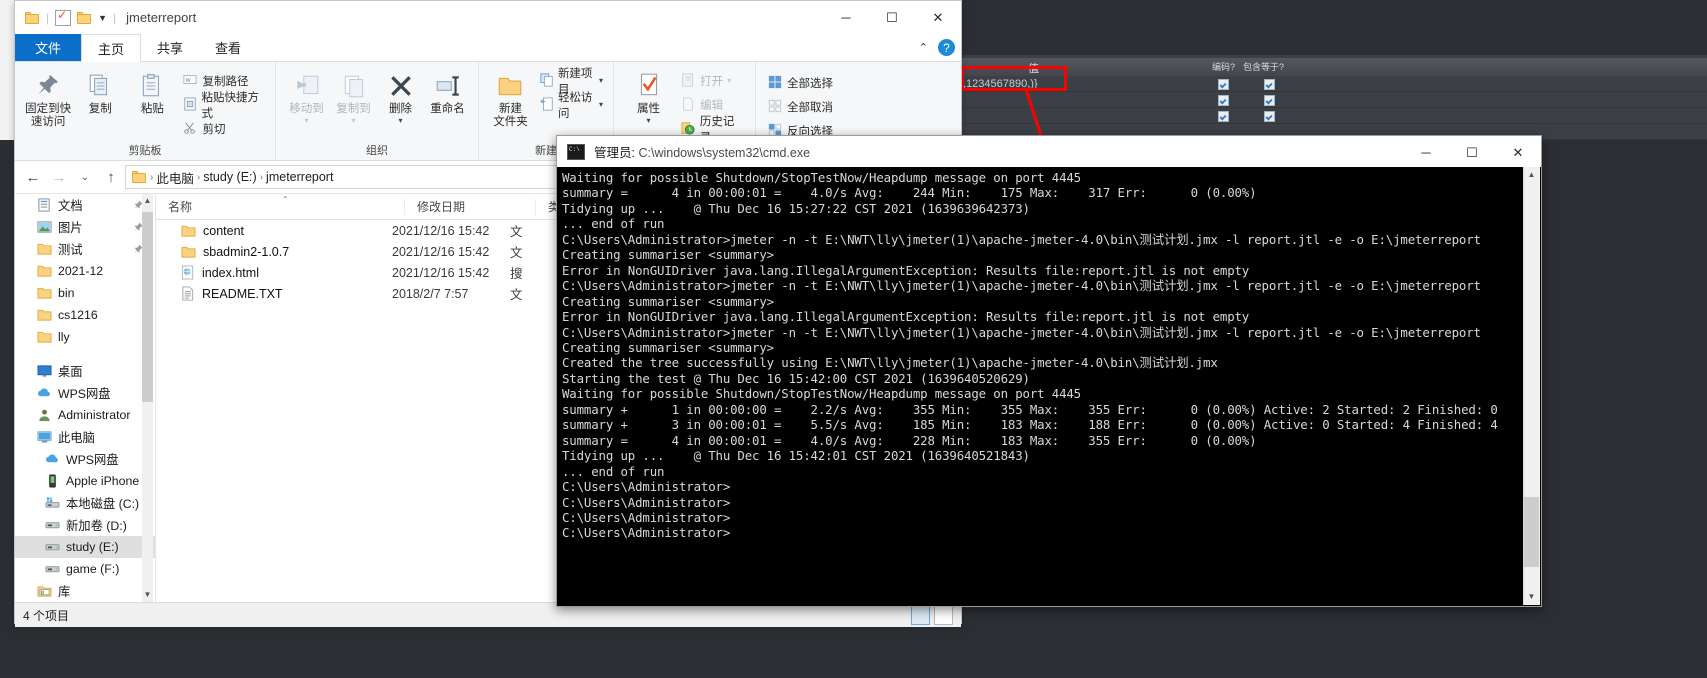 This screenshot has width=1707, height=678. What do you see at coordinates (923, 47) in the screenshot?
I see `collapse-ribbon-icon: ⌃` at bounding box center [923, 47].